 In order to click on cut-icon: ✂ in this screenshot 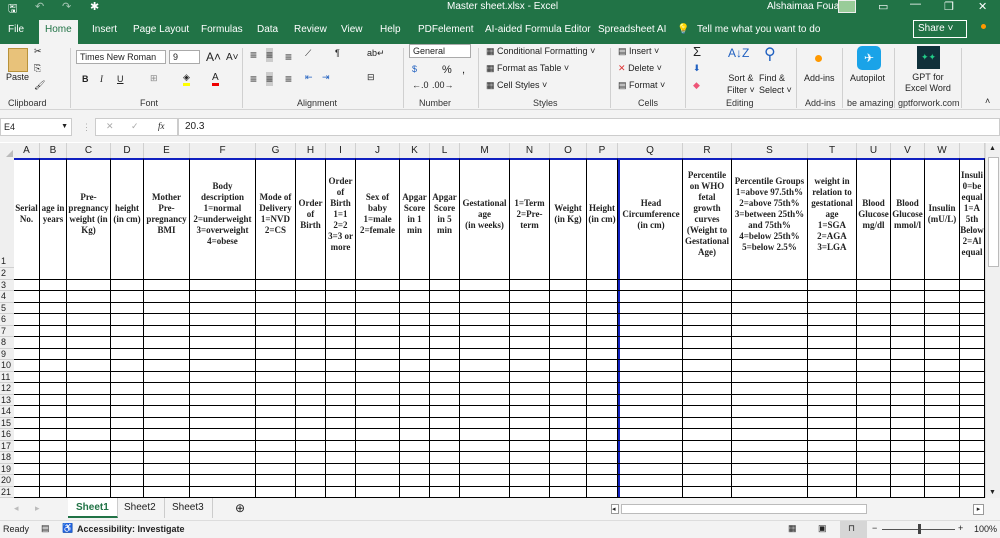, I will do `click(38, 51)`.